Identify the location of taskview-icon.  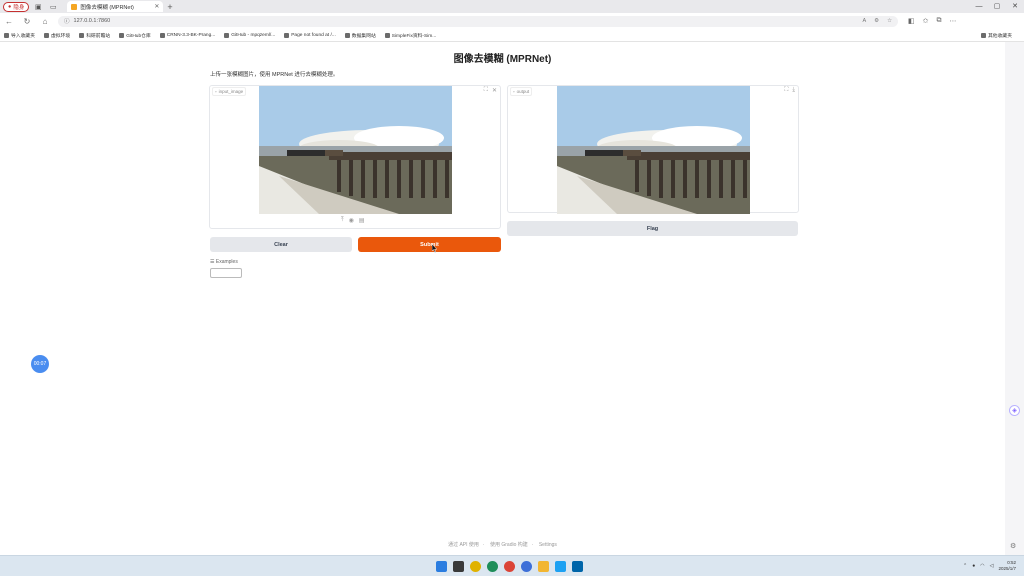
(458, 566).